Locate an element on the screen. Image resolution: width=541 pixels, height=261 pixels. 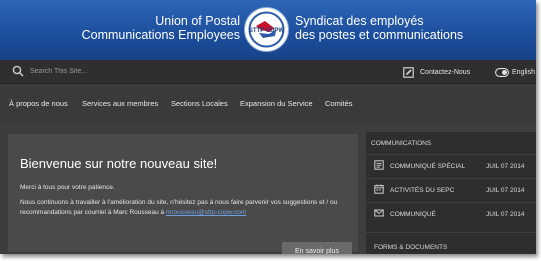
communications-header: COMMUNICATIONS is located at coordinates (401, 143).